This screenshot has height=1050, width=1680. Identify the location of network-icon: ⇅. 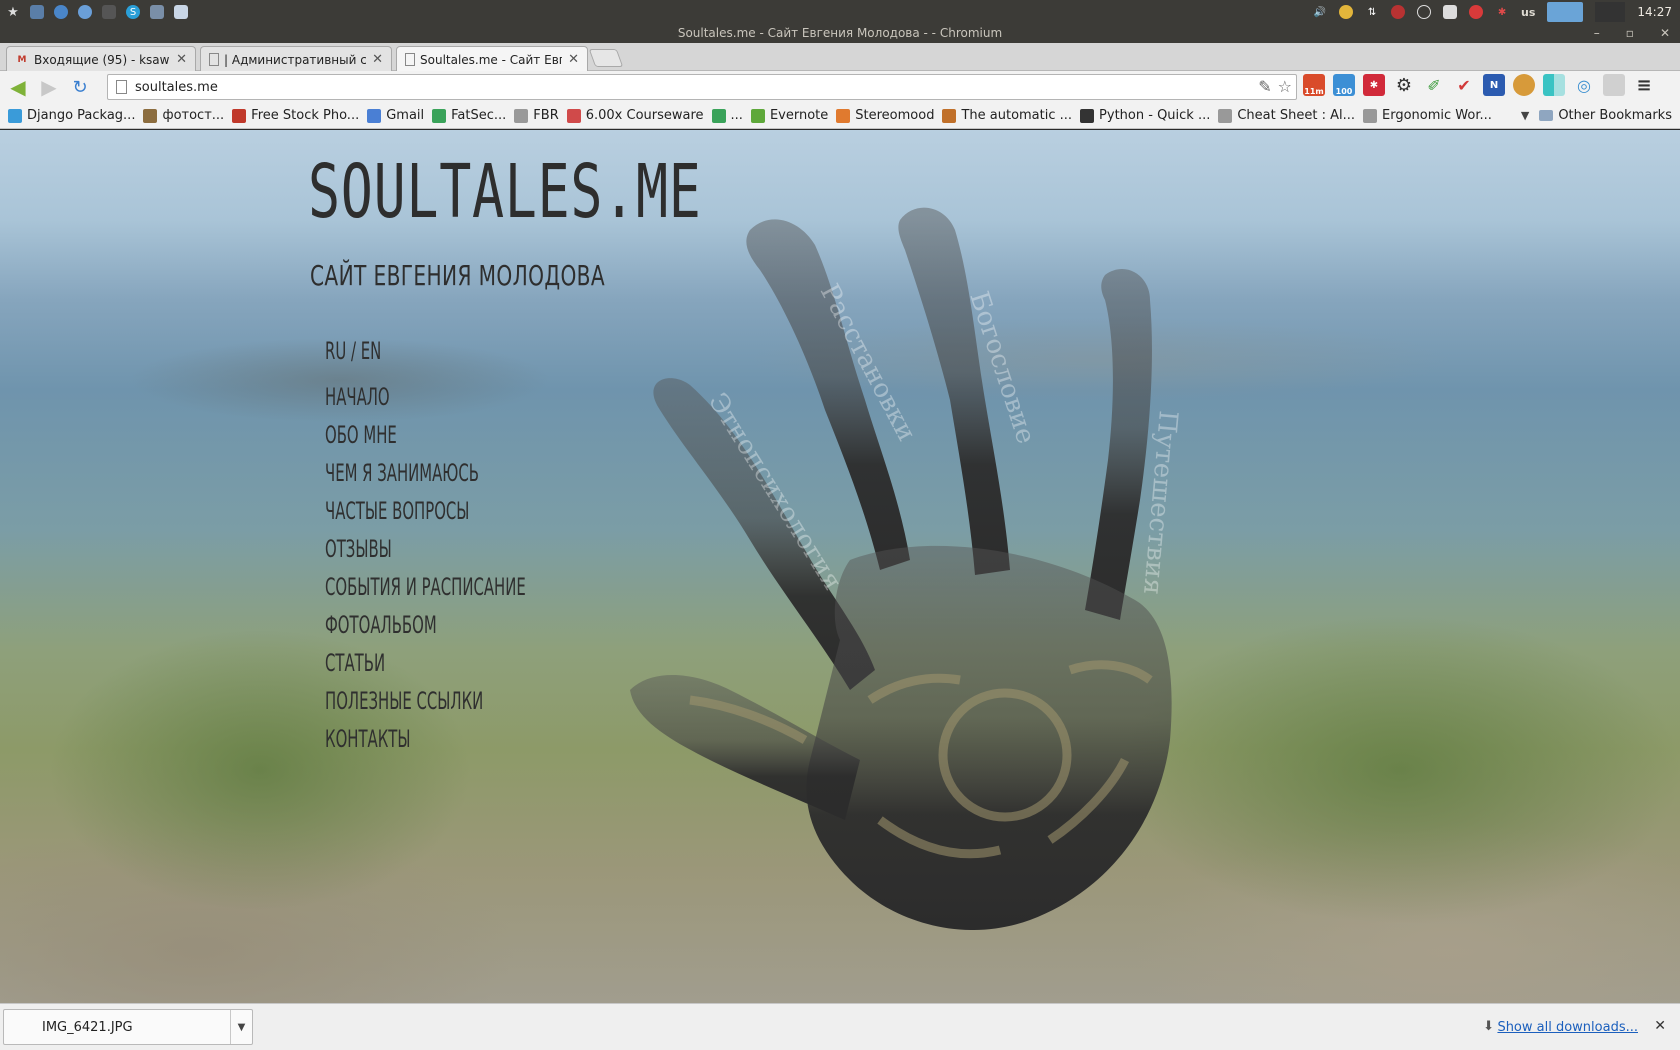
(1372, 12).